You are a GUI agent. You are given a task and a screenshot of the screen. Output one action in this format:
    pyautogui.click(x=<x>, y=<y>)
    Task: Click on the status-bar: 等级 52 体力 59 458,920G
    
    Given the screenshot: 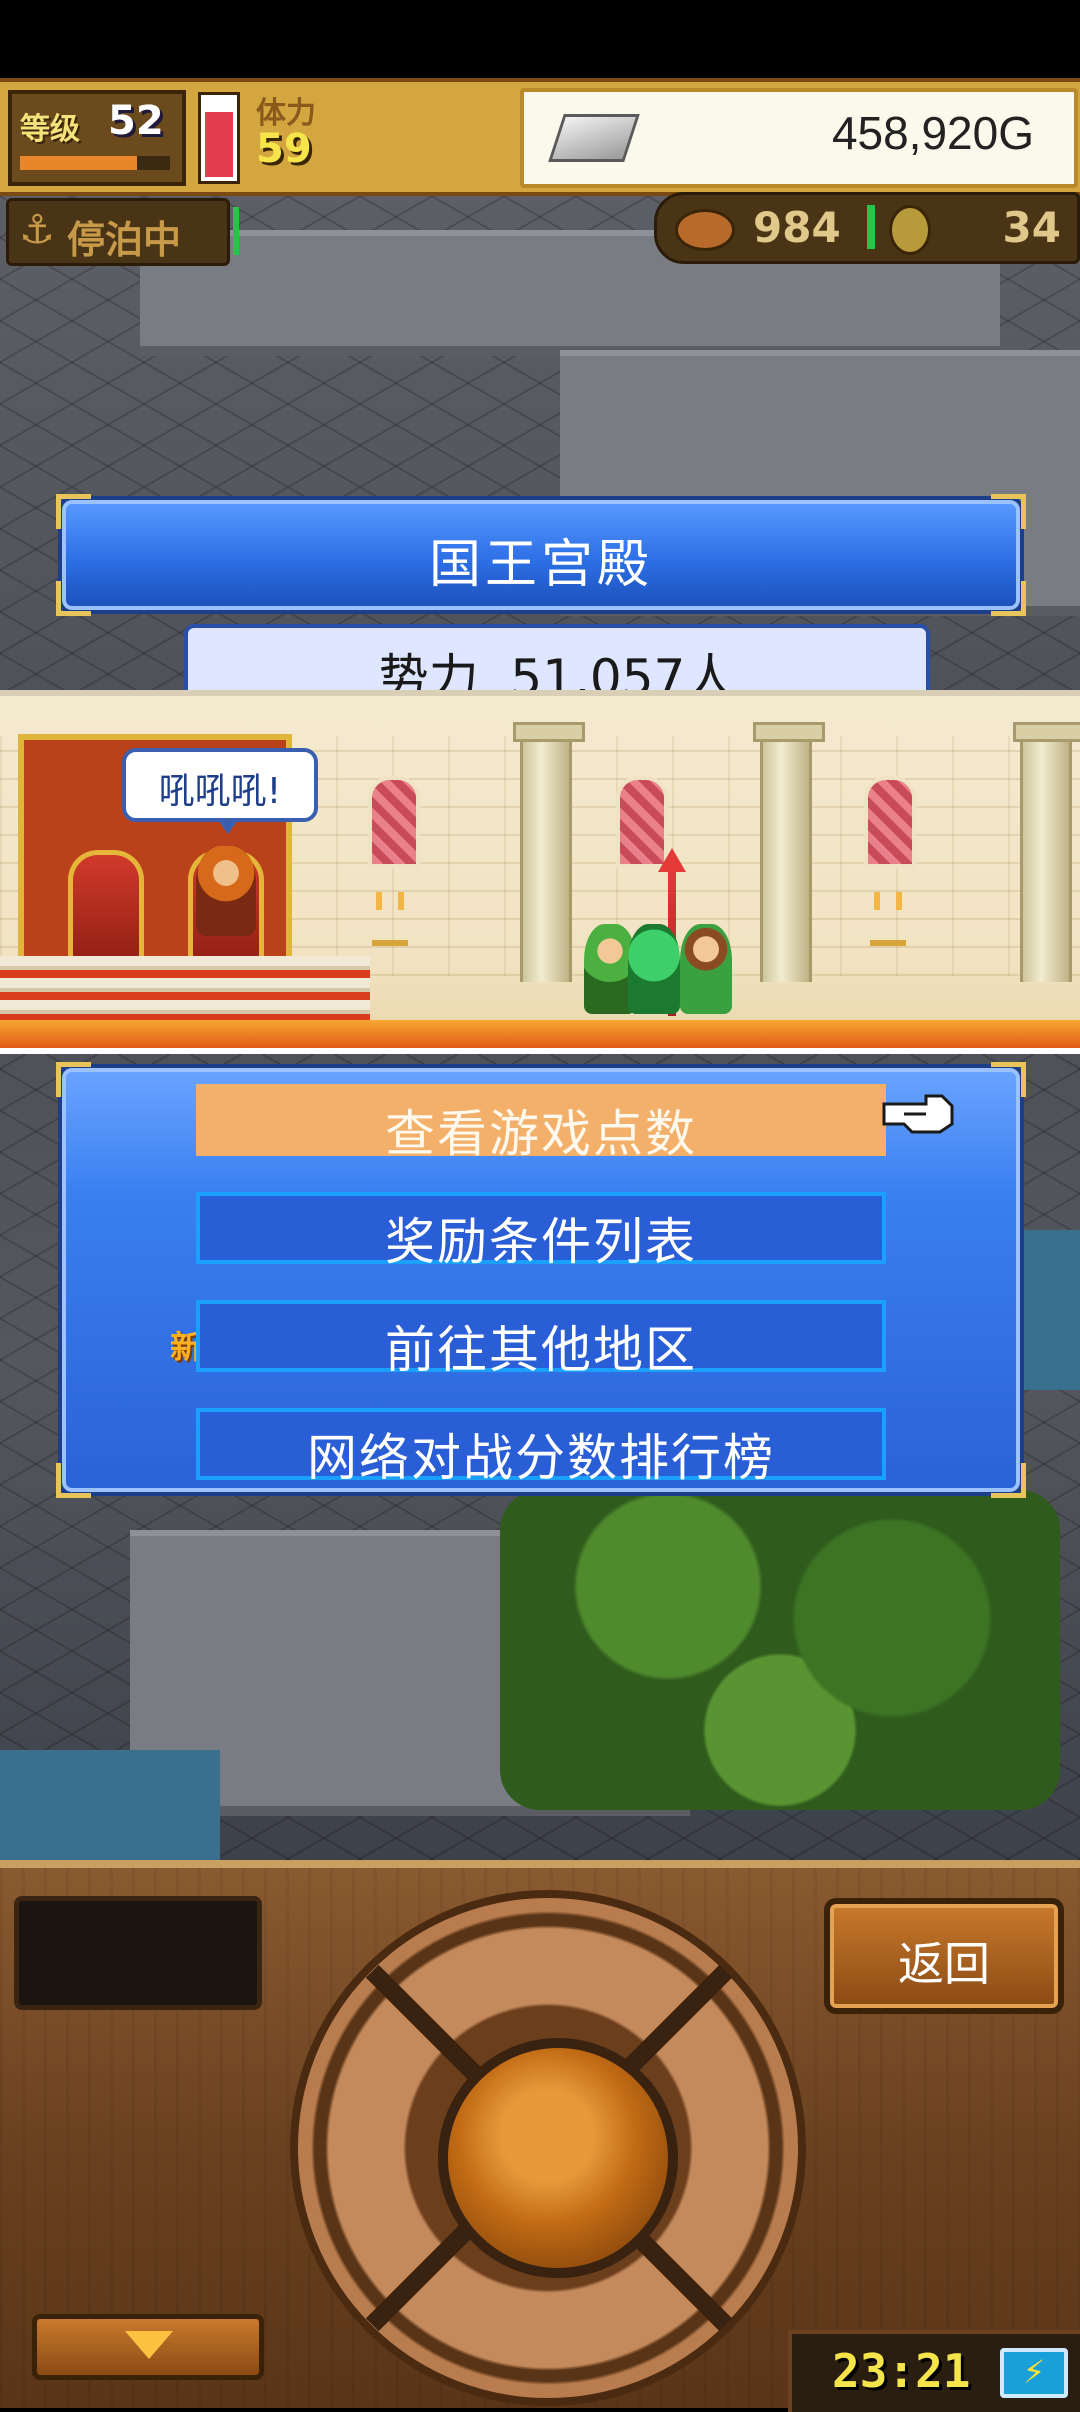 What is the action you would take?
    pyautogui.click(x=540, y=137)
    